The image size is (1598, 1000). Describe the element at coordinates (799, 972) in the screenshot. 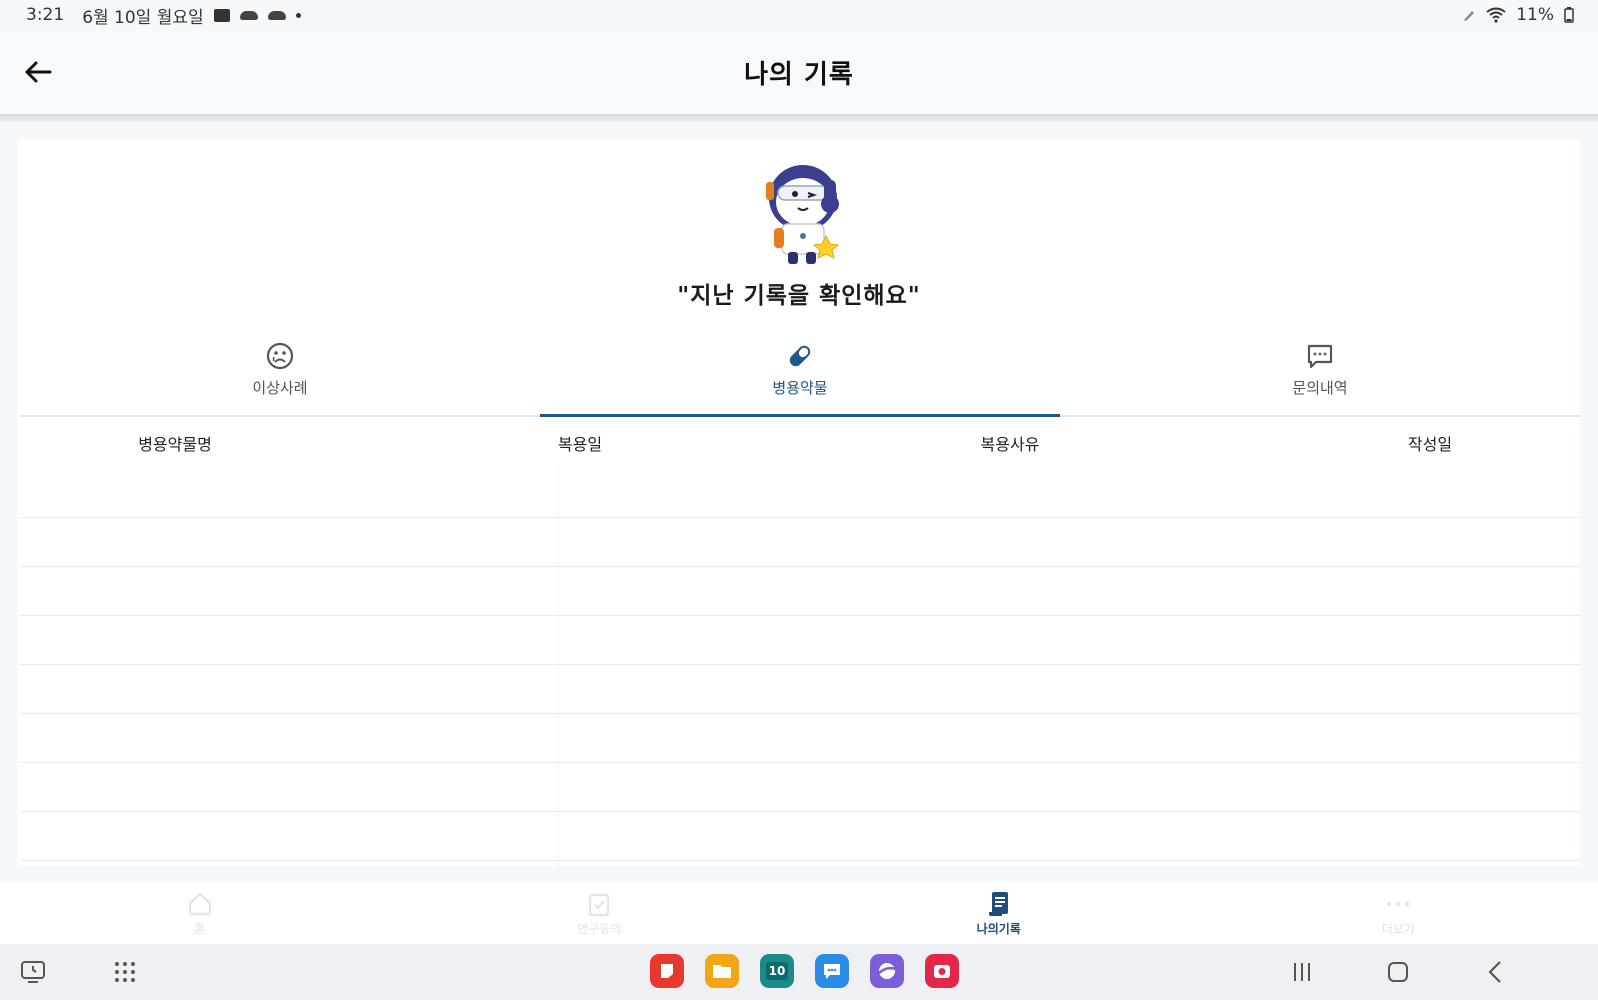

I see `system-navigation-bar: 10` at that location.